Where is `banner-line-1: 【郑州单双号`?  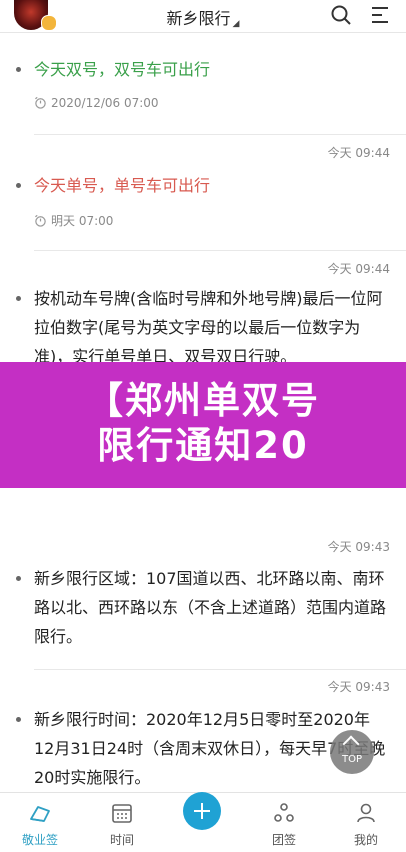
banner-line-1: 【郑州单双号 is located at coordinates (203, 400).